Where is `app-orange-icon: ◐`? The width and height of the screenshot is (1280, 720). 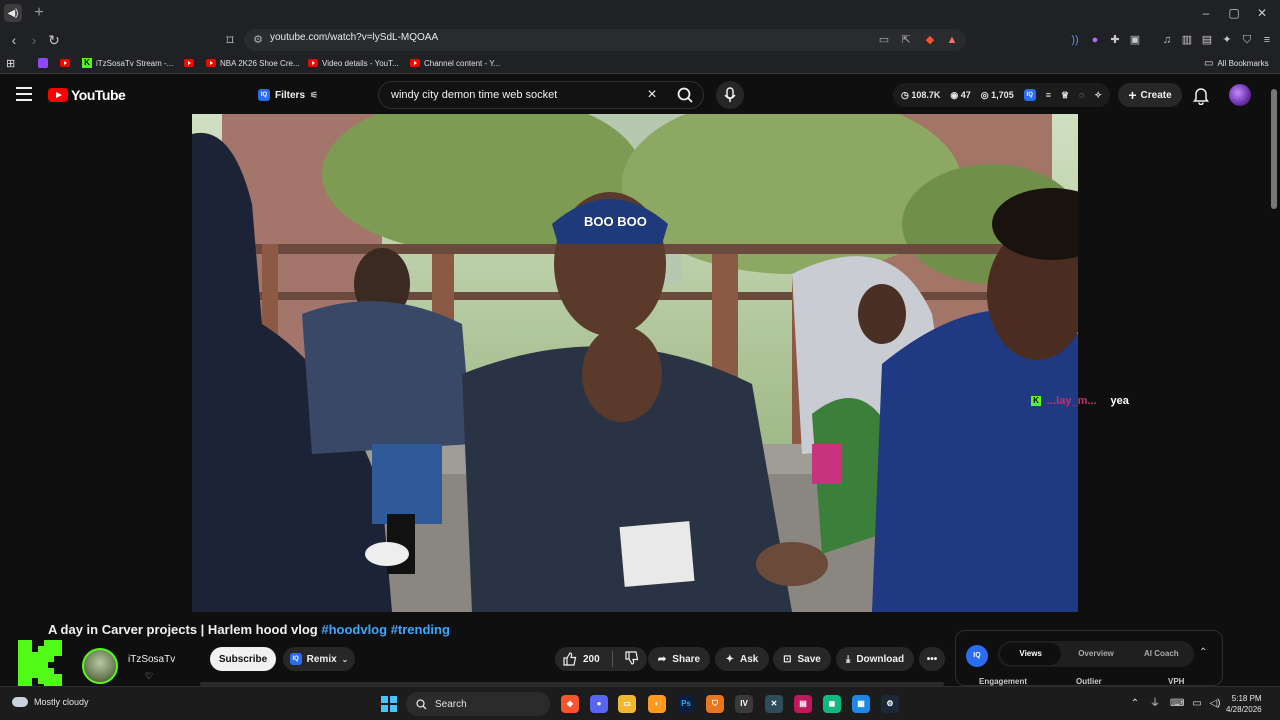 app-orange-icon: ◐ is located at coordinates (657, 704).